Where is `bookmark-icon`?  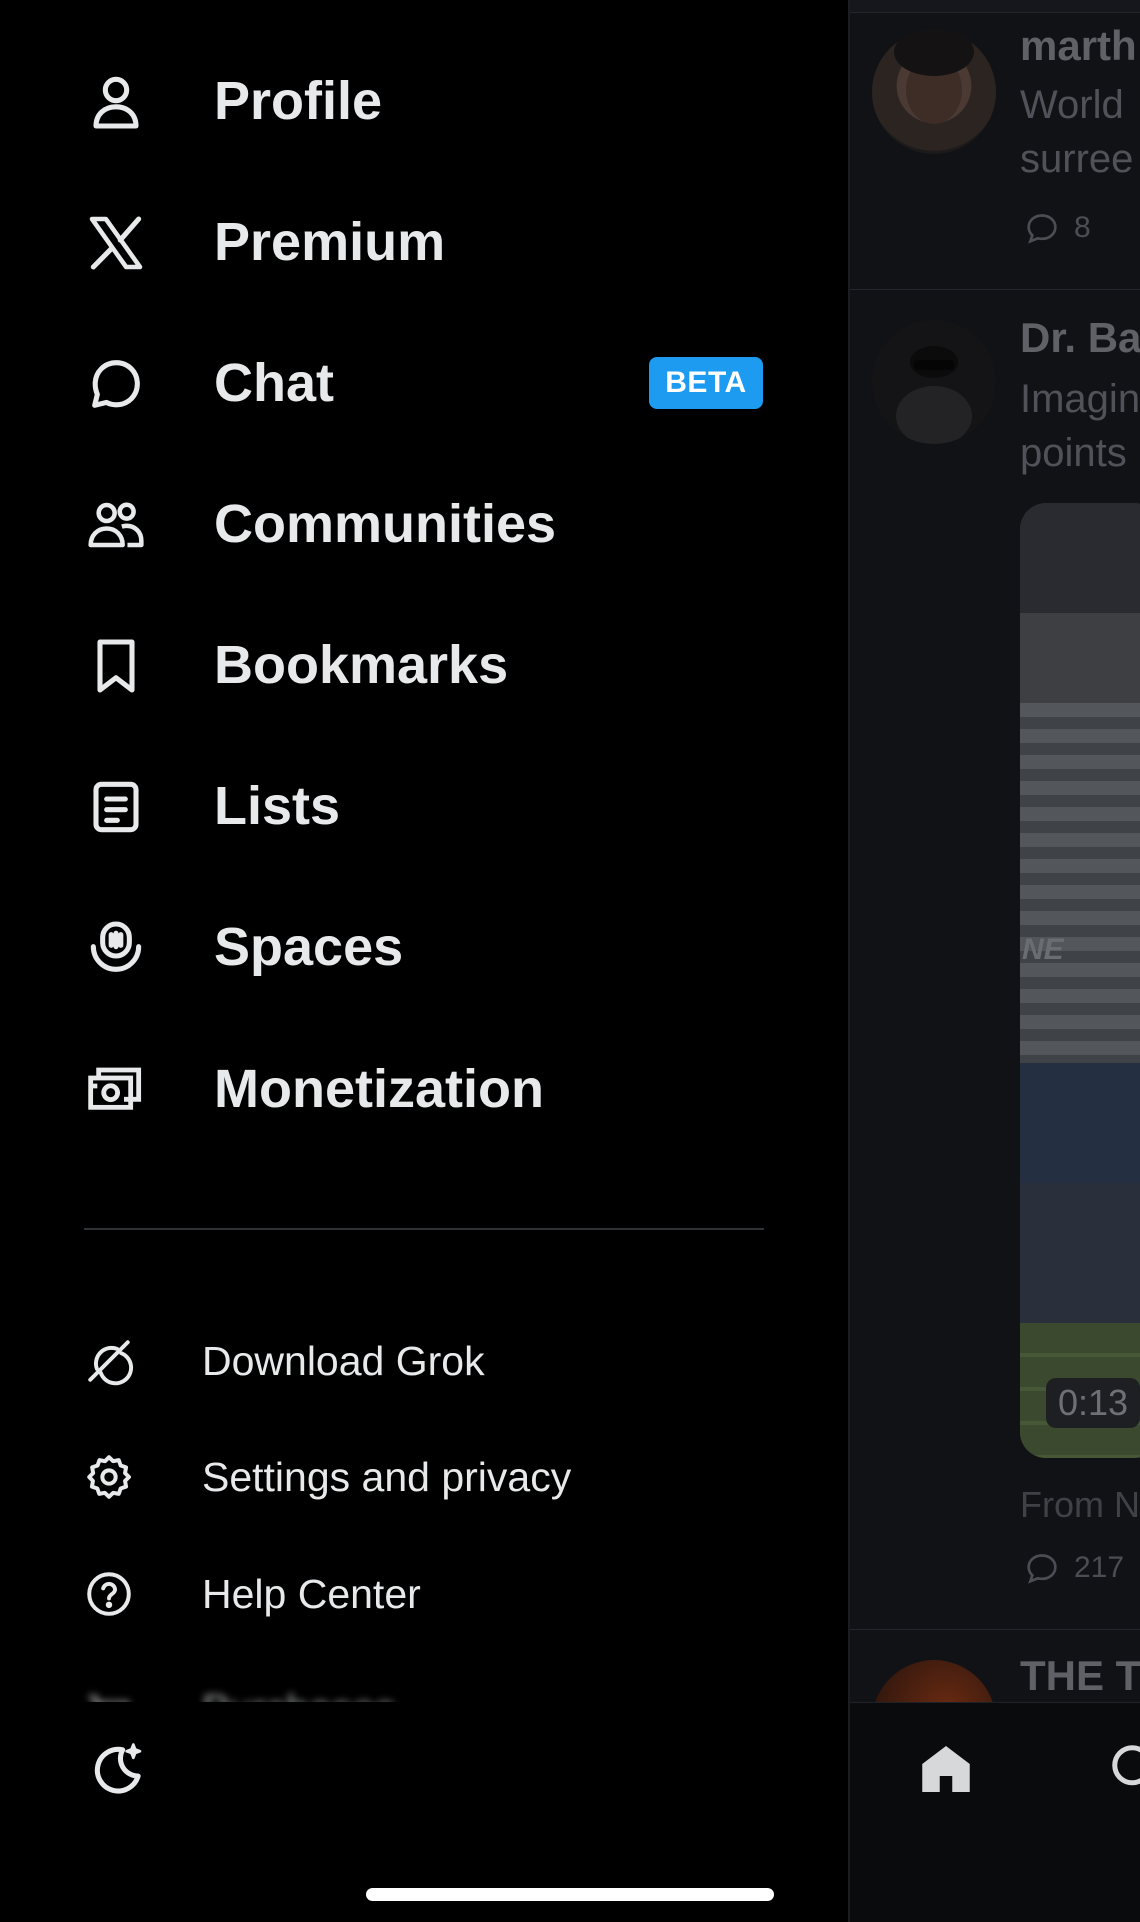 bookmark-icon is located at coordinates (116, 666).